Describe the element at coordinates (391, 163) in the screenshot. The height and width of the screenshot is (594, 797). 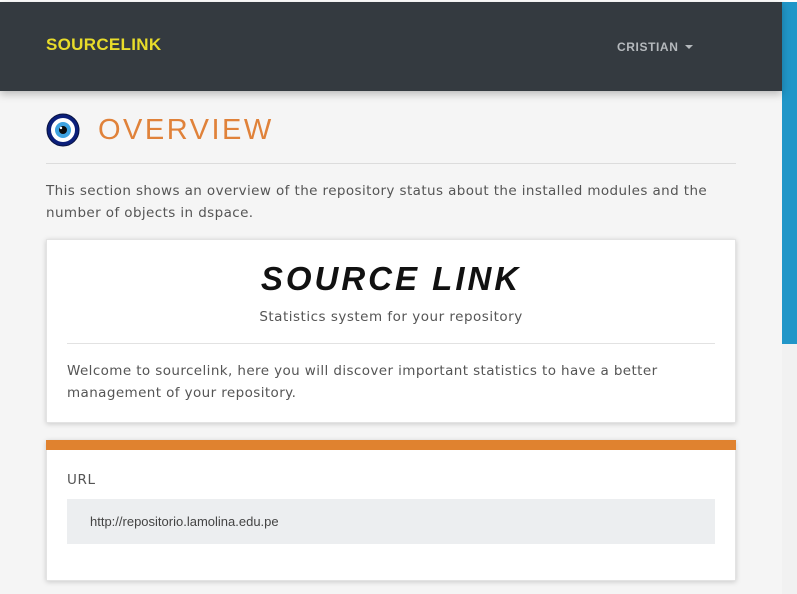
I see `title-divider` at that location.